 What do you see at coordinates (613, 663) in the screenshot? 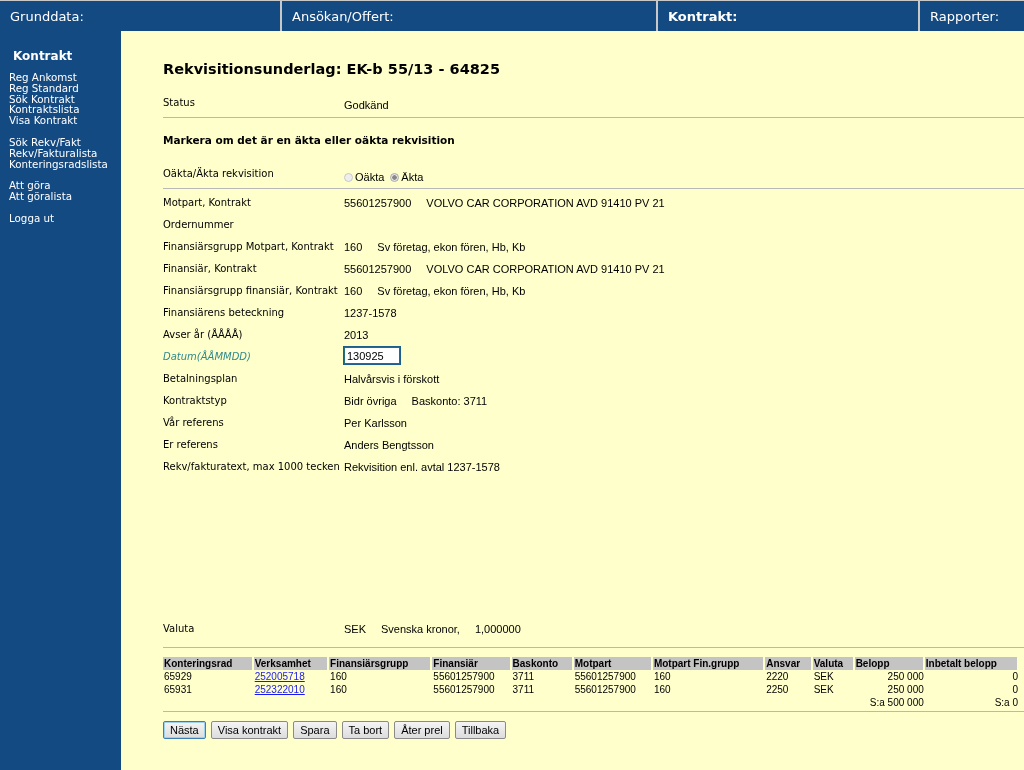
I see `column-header: Motpart` at bounding box center [613, 663].